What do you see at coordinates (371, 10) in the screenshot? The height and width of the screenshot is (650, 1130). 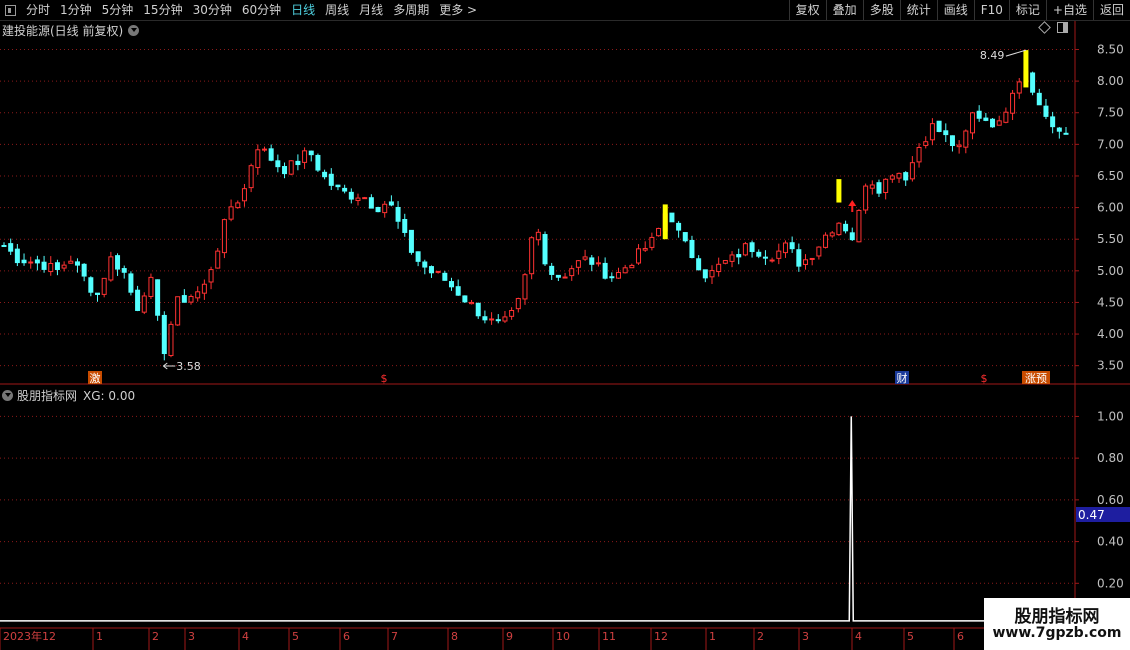 I see `period-tab: 月线` at bounding box center [371, 10].